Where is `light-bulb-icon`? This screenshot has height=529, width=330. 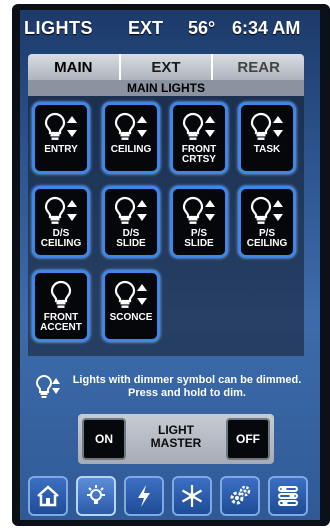
light-bulb-icon is located at coordinates (96, 494).